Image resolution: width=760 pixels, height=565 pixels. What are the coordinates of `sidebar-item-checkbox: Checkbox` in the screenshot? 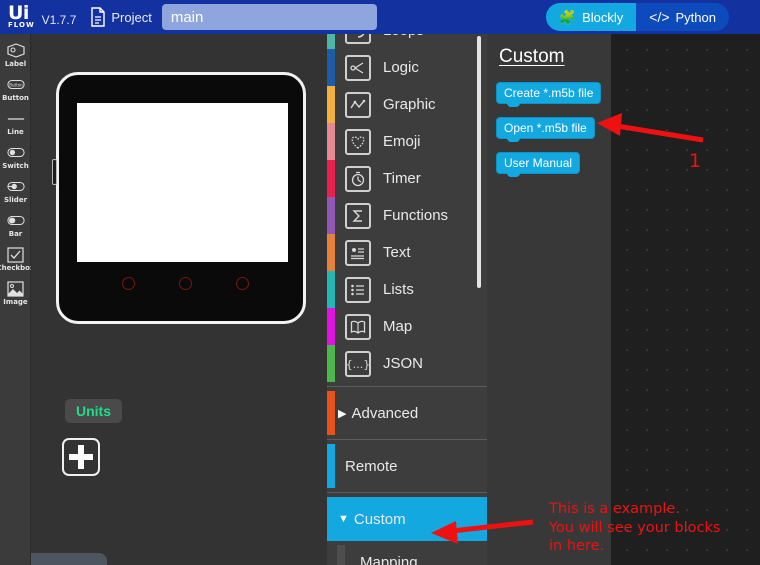 It's located at (17, 259).